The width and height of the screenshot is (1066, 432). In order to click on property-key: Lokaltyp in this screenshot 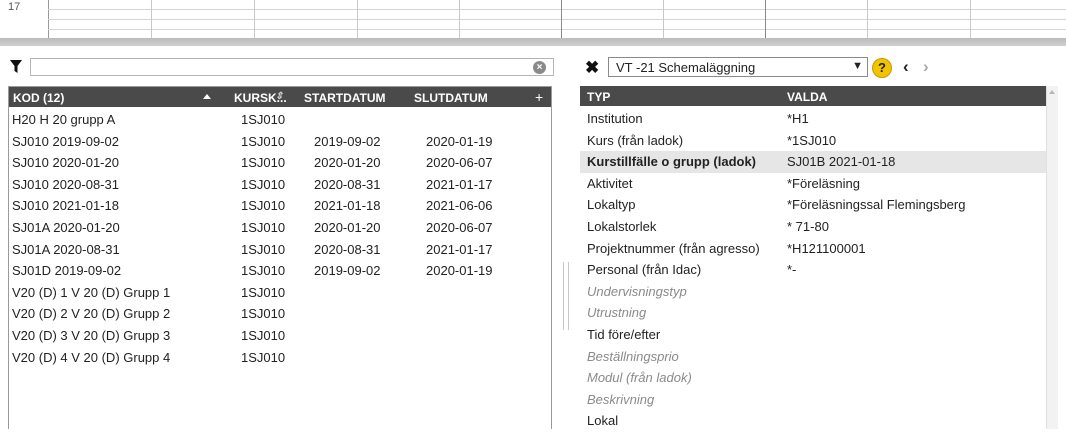, I will do `click(611, 205)`.